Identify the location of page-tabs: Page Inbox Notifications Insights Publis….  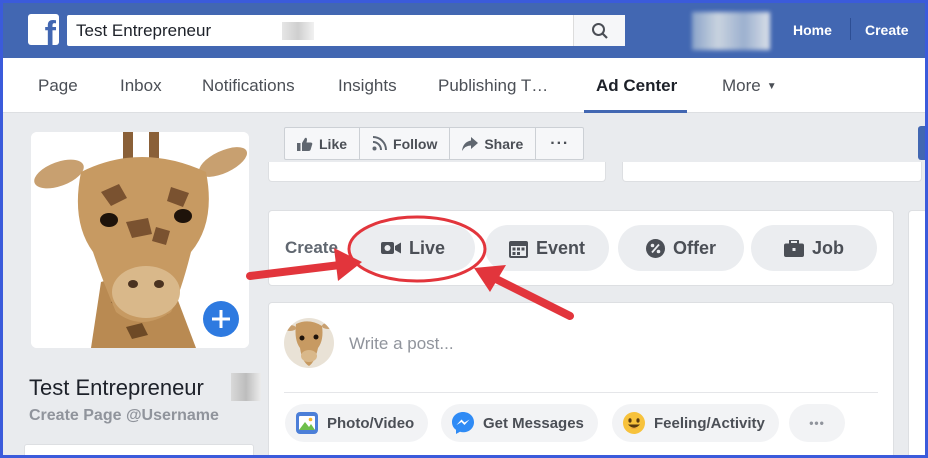
(464, 85).